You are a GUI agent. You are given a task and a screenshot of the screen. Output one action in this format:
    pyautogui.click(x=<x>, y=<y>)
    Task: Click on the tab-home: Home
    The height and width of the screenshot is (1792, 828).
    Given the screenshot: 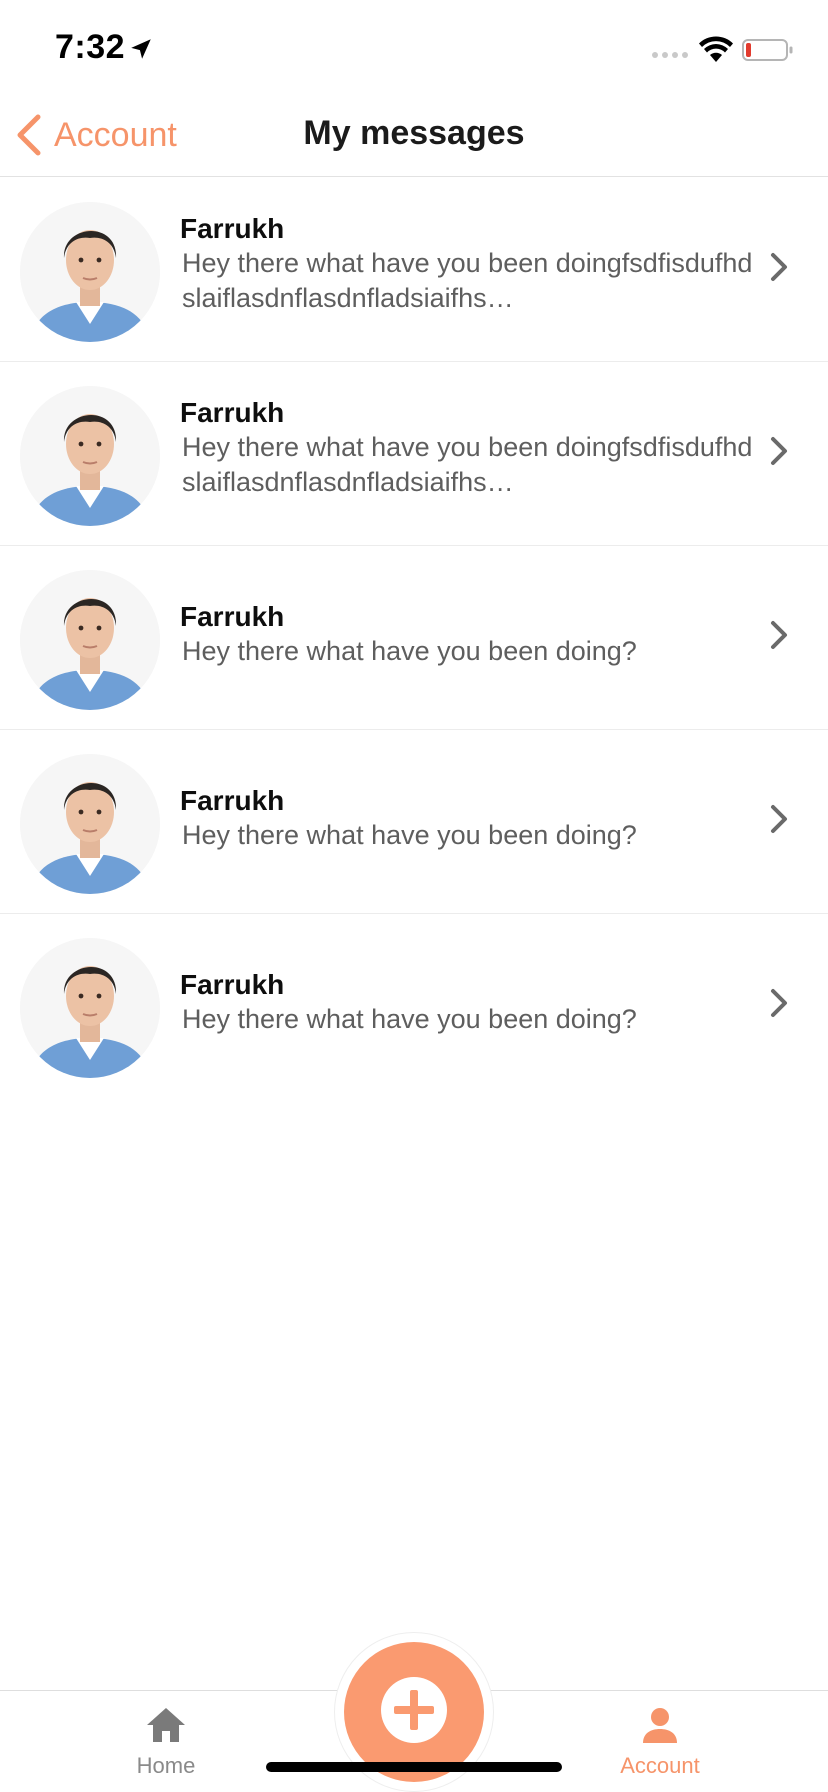 What is the action you would take?
    pyautogui.click(x=166, y=1741)
    